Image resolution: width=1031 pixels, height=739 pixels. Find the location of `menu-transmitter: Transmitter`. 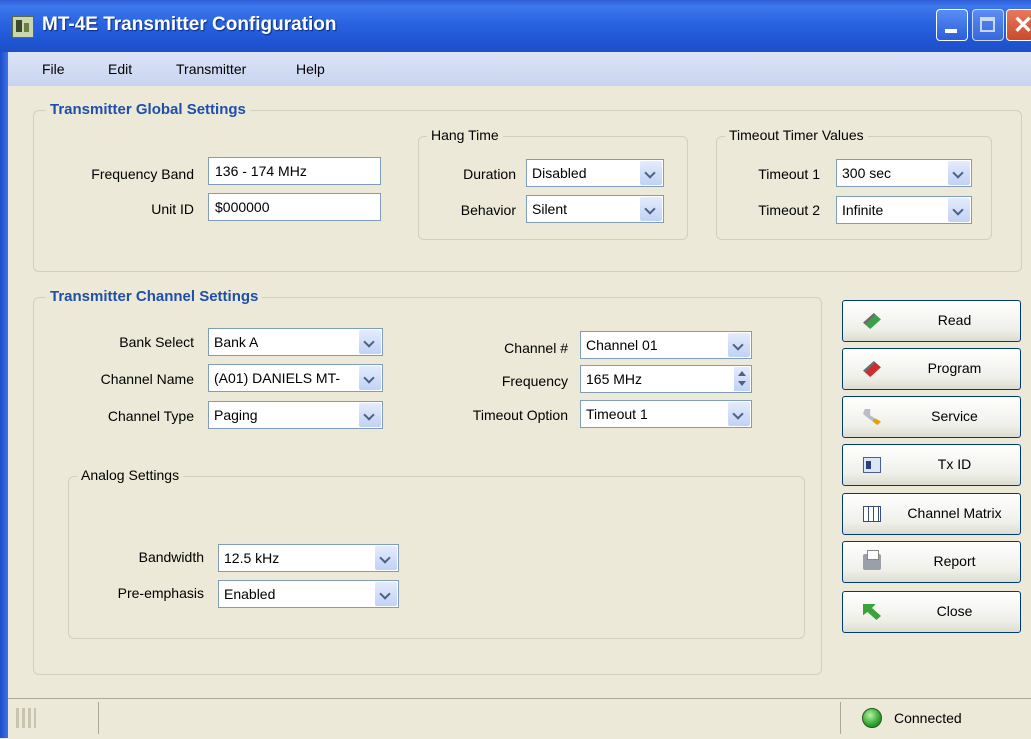

menu-transmitter: Transmitter is located at coordinates (211, 69).